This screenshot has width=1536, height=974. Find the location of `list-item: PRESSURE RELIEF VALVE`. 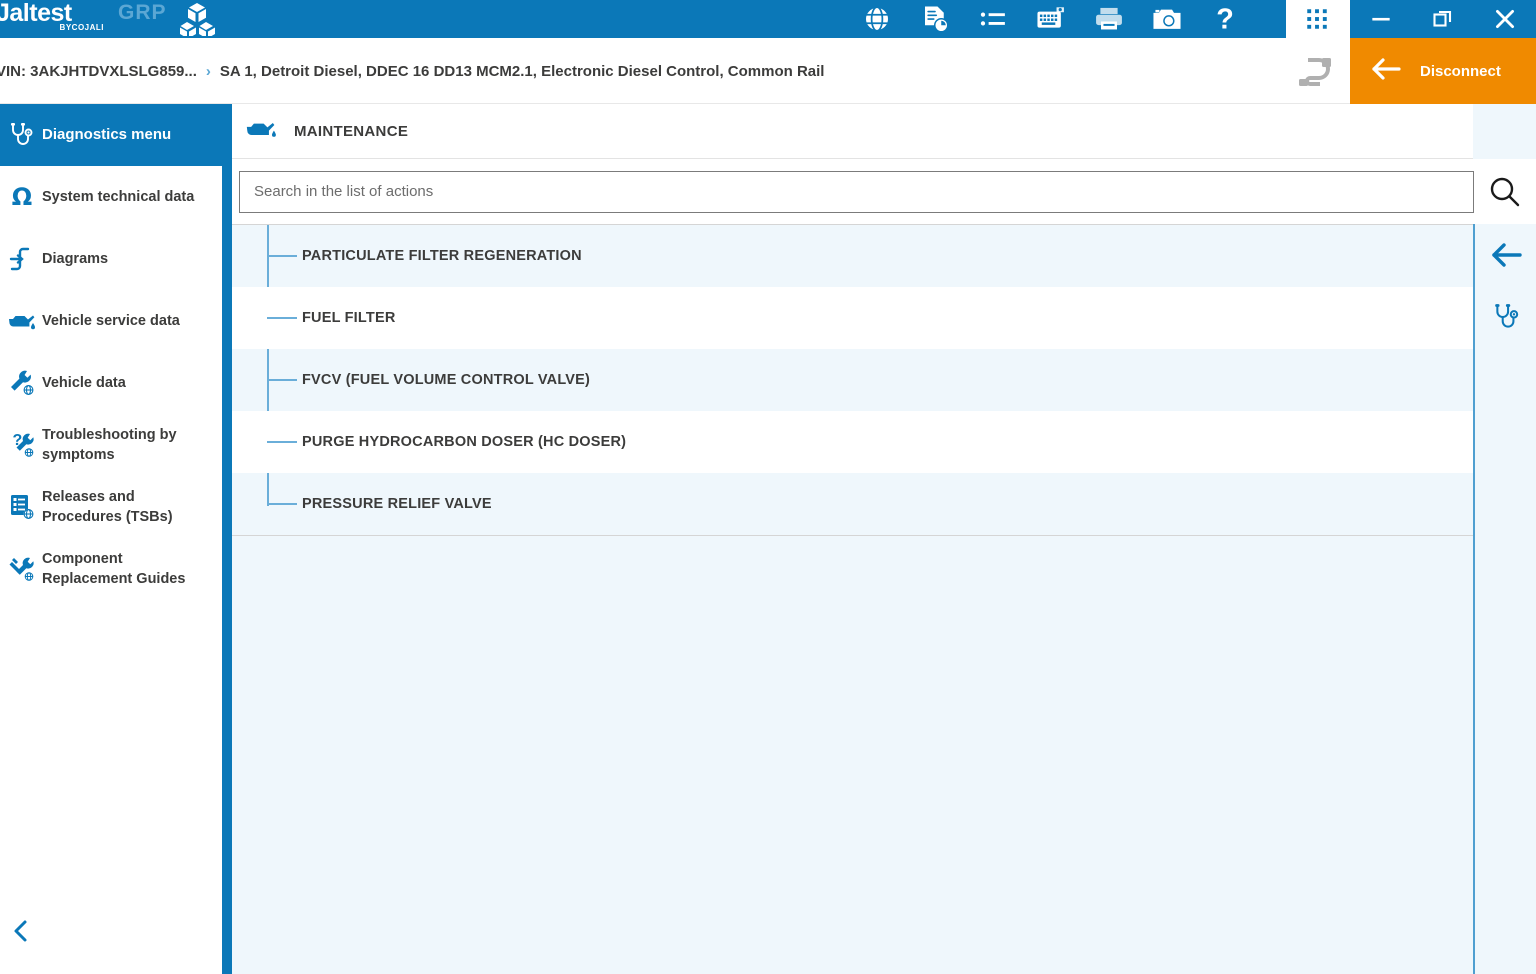

list-item: PRESSURE RELIEF VALVE is located at coordinates (852, 504).